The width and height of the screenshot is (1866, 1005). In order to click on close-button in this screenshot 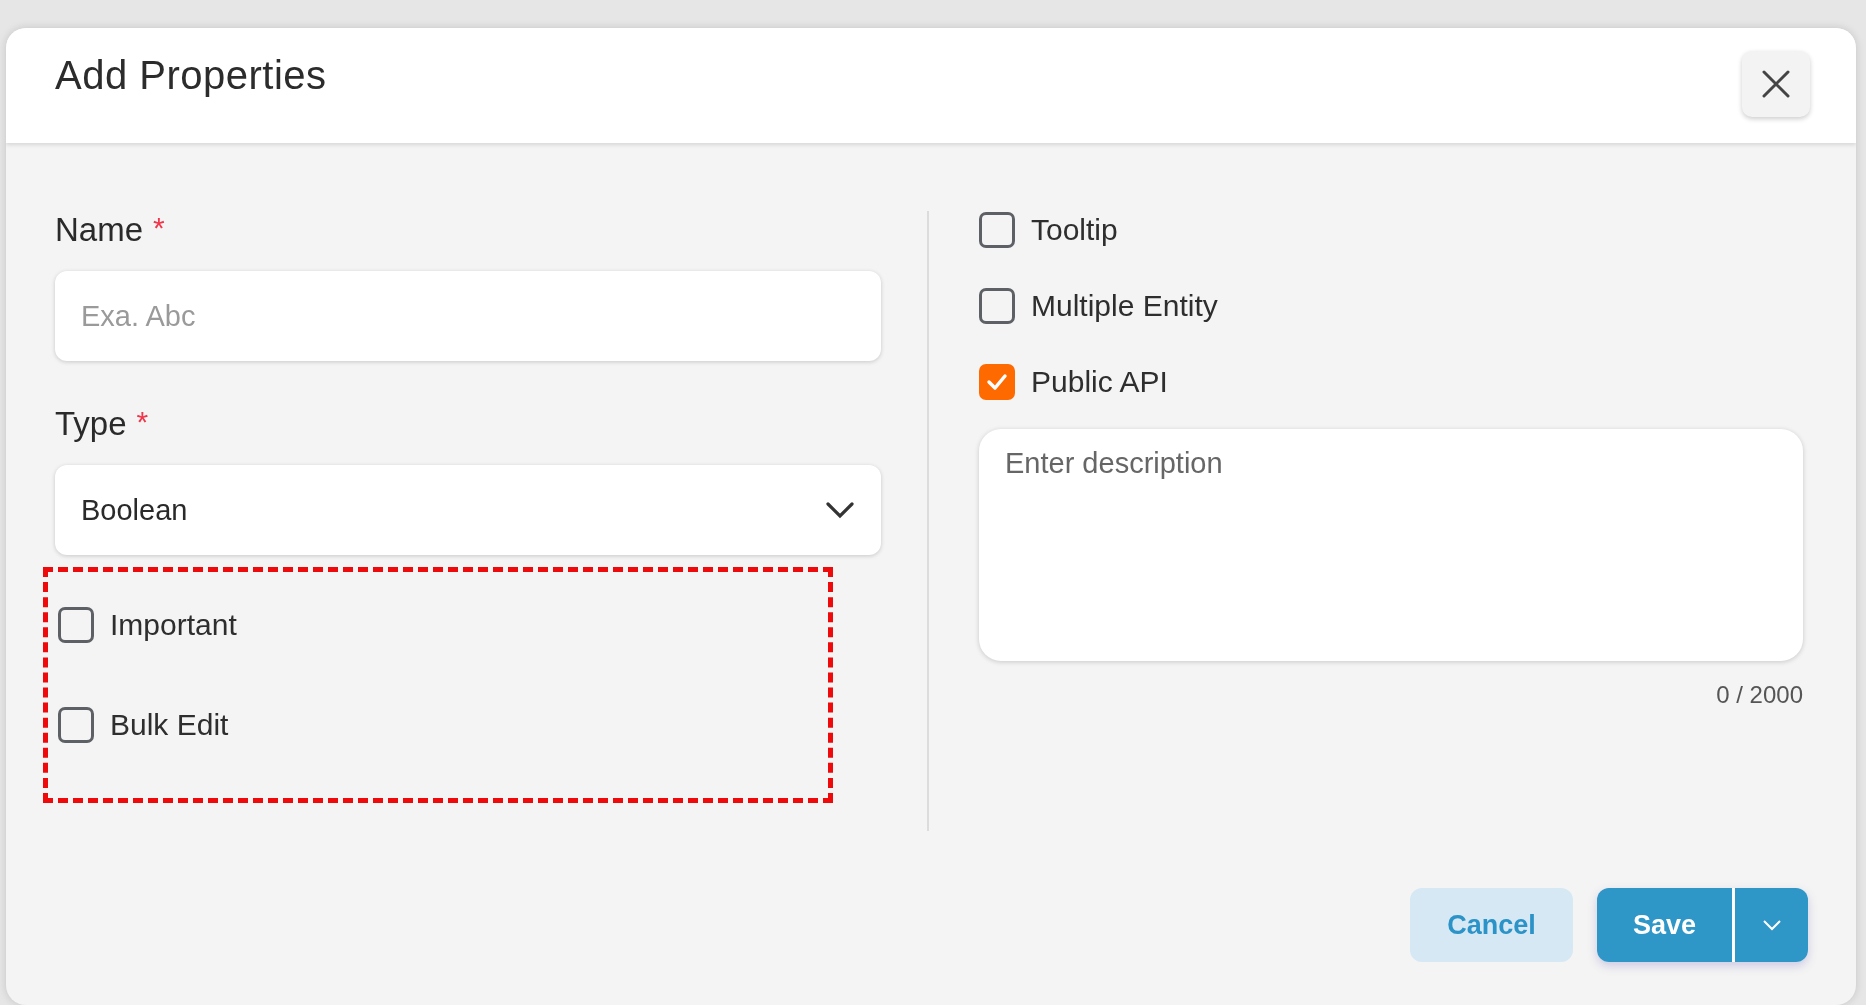, I will do `click(1776, 83)`.